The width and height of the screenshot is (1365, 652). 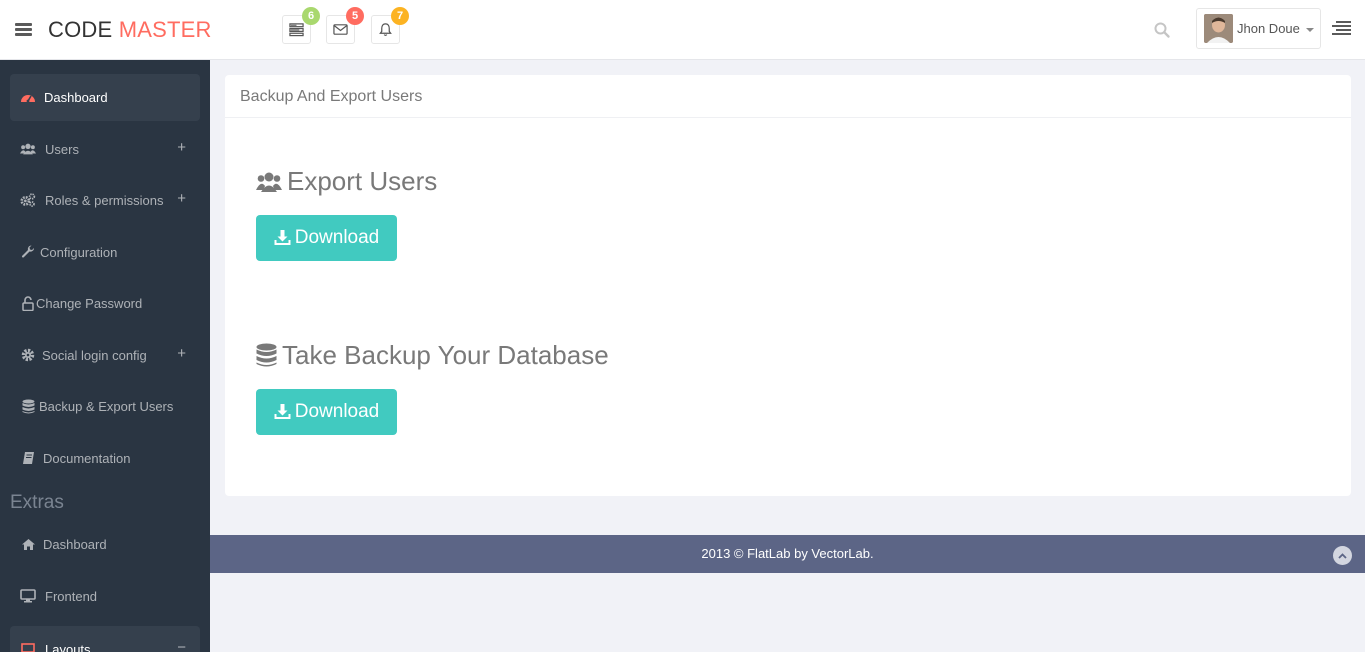 I want to click on top-header: CODE MASTER 6 5 7 Jhon Doue, so click(x=682, y=30).